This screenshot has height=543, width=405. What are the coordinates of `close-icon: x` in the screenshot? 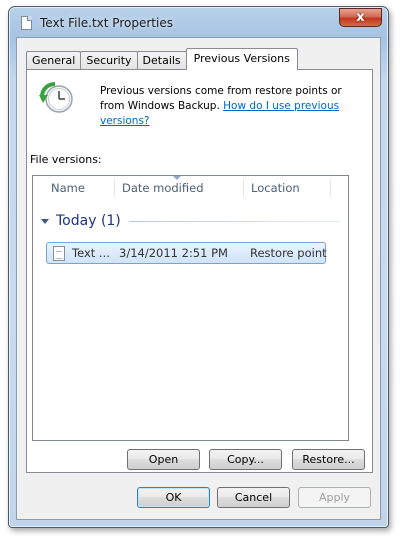 It's located at (360, 17).